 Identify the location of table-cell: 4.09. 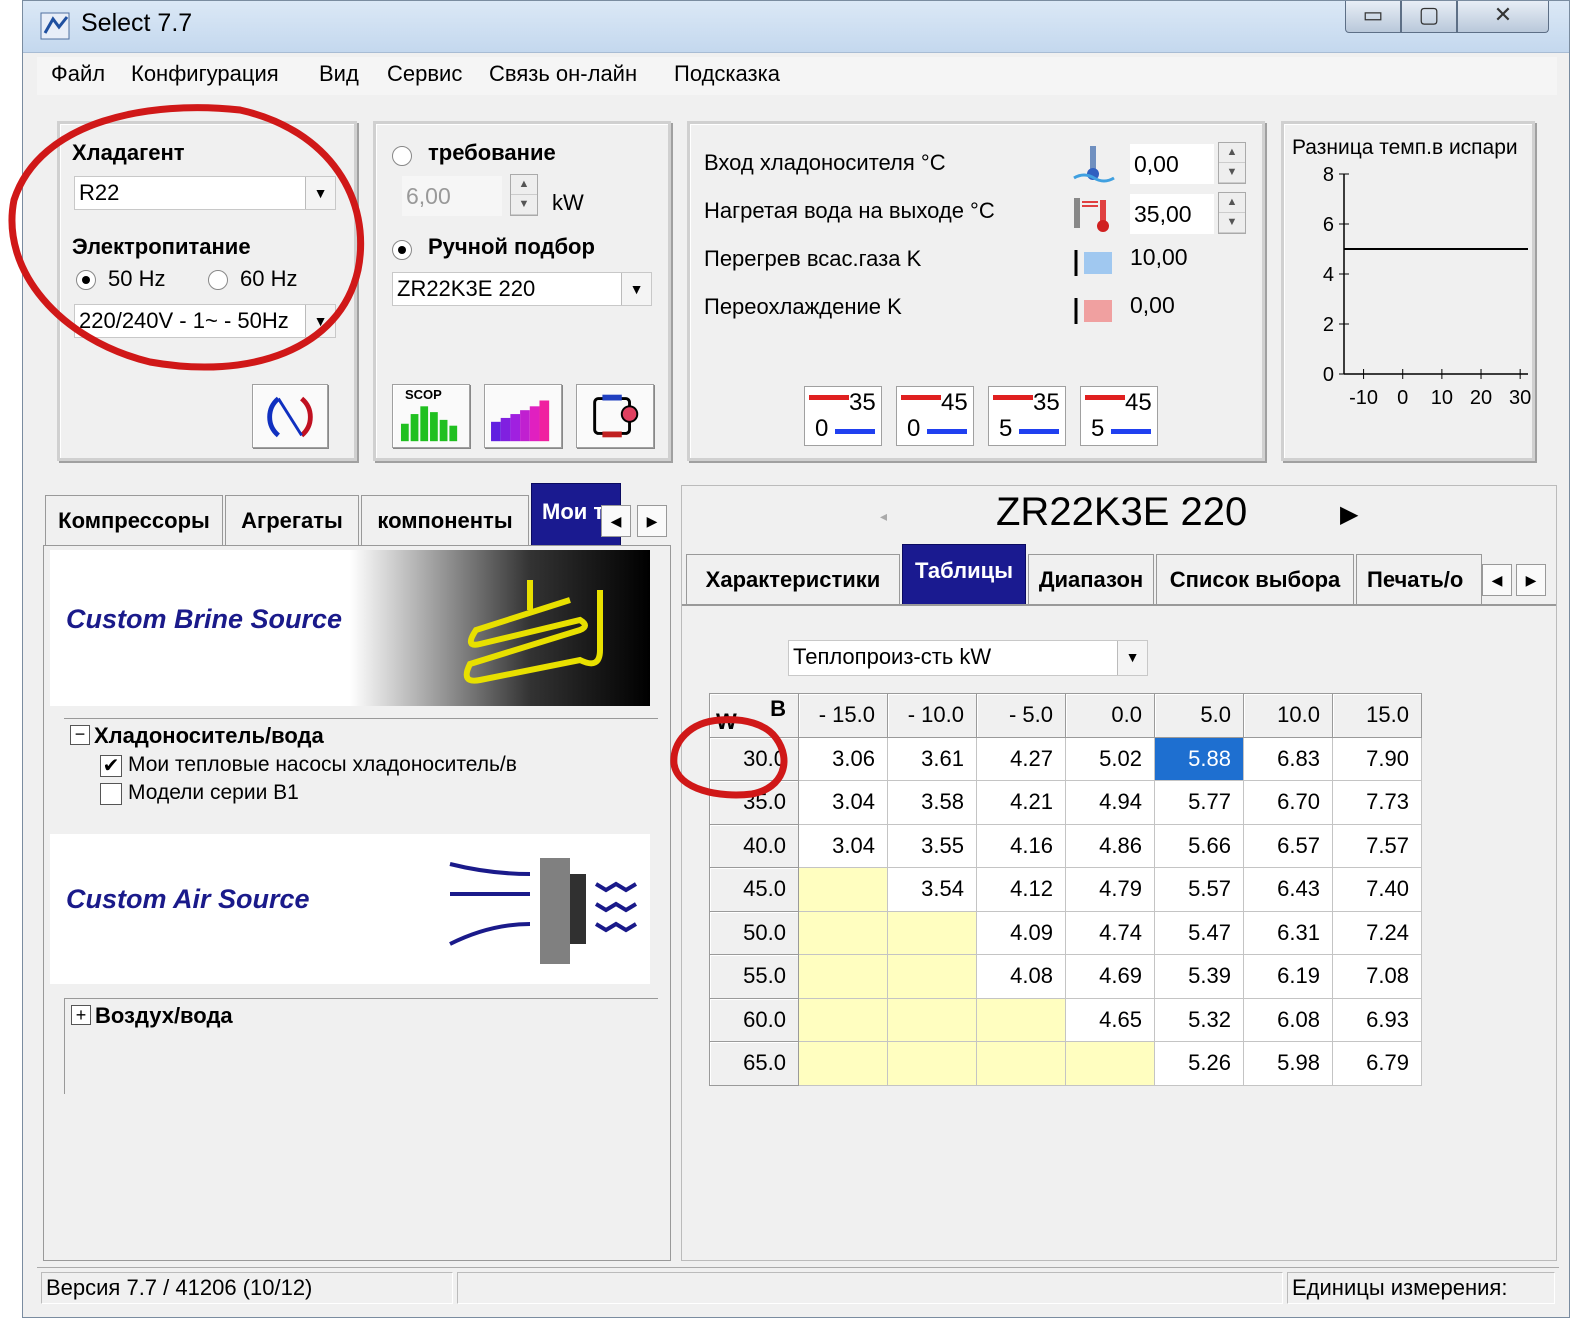
(1021, 932).